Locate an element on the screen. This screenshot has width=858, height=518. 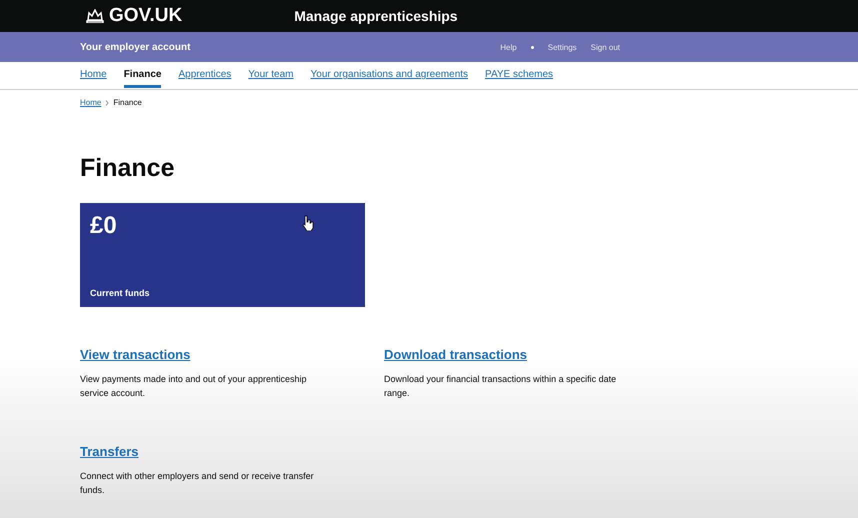
account-title: Your employer account is located at coordinates (136, 47).